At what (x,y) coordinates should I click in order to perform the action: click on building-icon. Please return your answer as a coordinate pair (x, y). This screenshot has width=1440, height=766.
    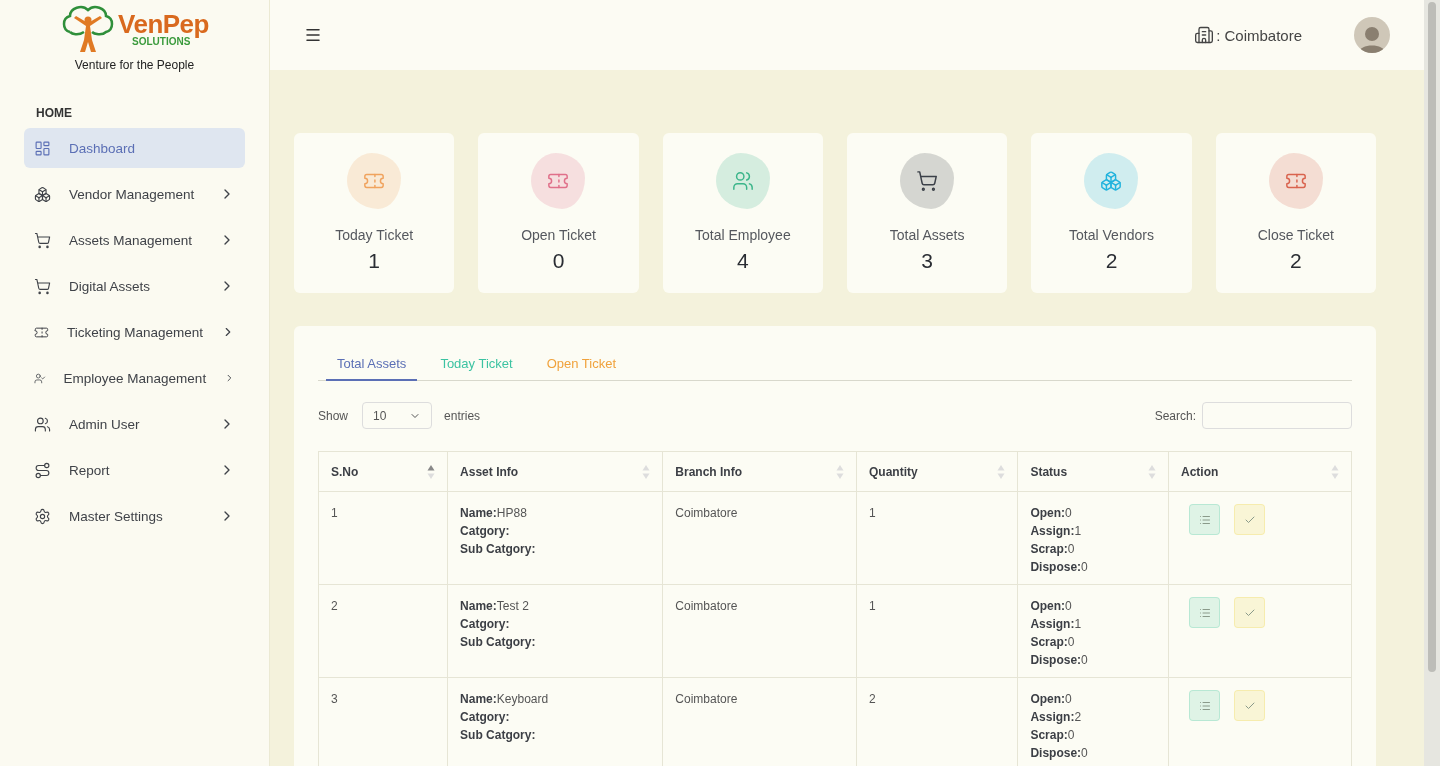
    Looking at the image, I should click on (1204, 35).